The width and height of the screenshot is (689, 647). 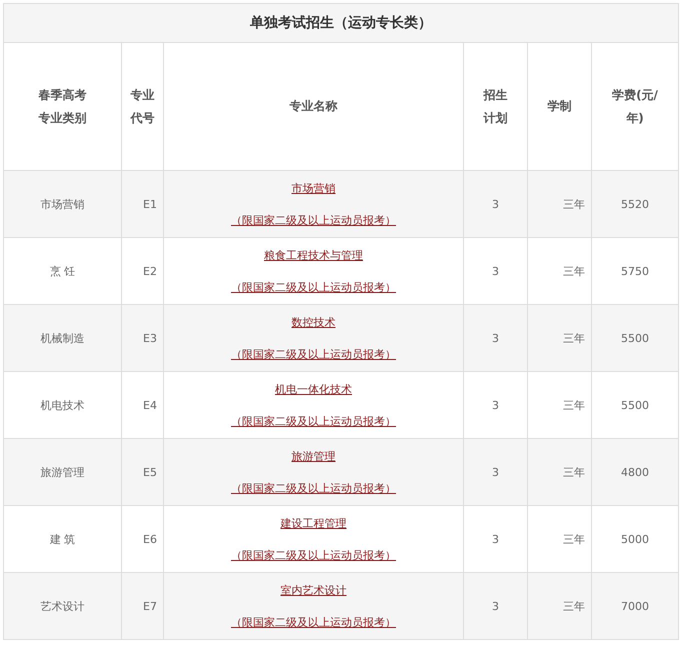 I want to click on table-cell: 5520, so click(x=635, y=204).